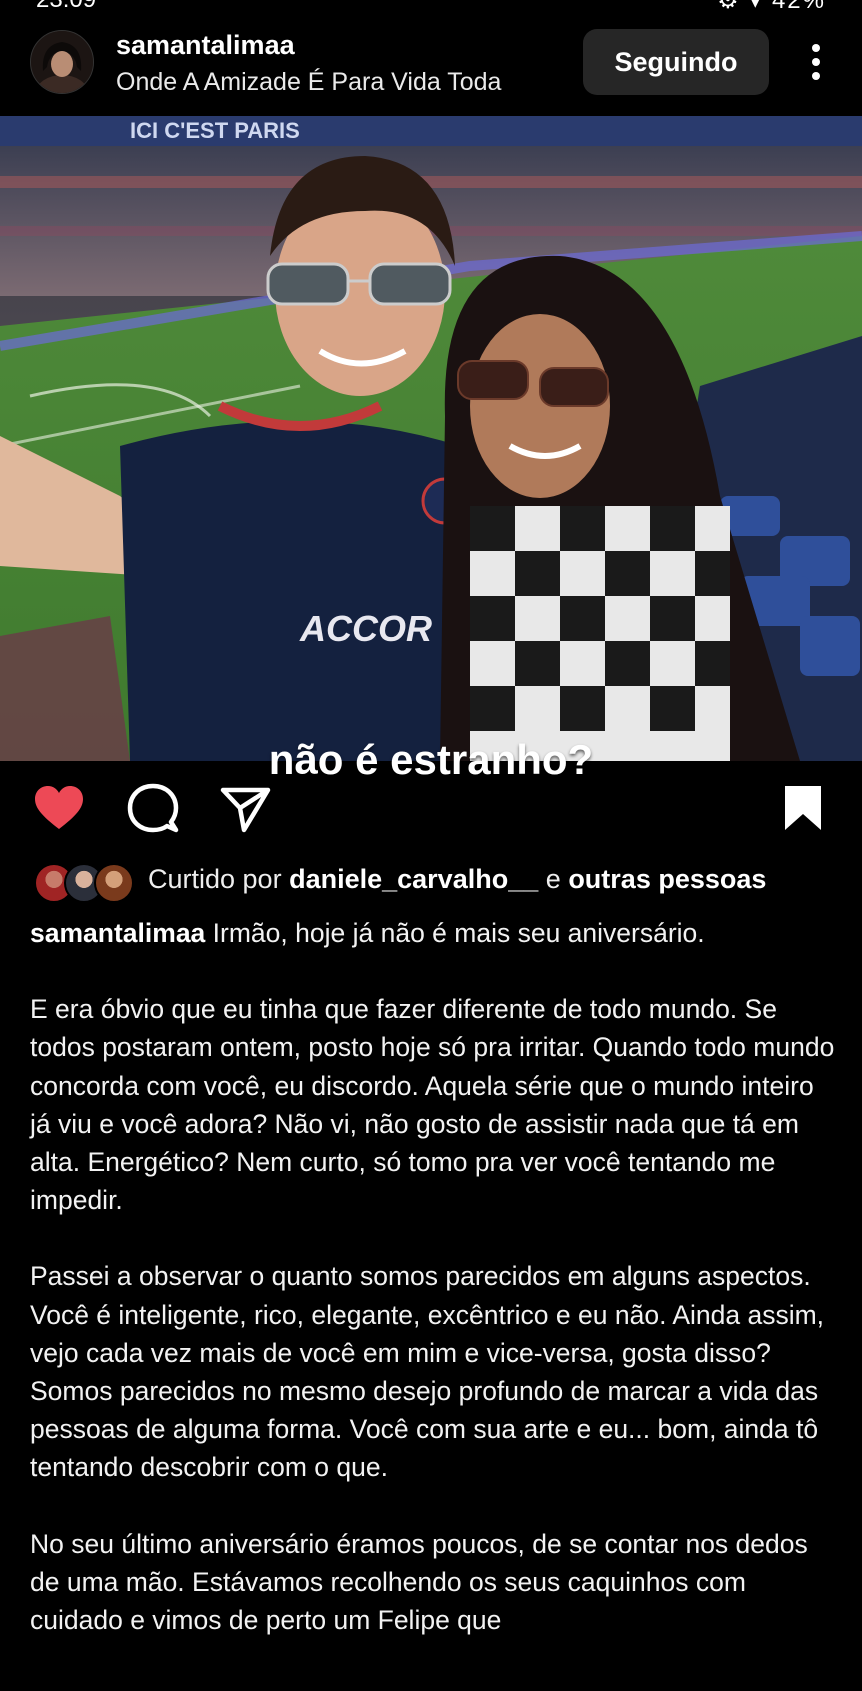 The image size is (862, 1691). Describe the element at coordinates (667, 879) in the screenshot. I see `liked-by-others: outras pessoas` at that location.